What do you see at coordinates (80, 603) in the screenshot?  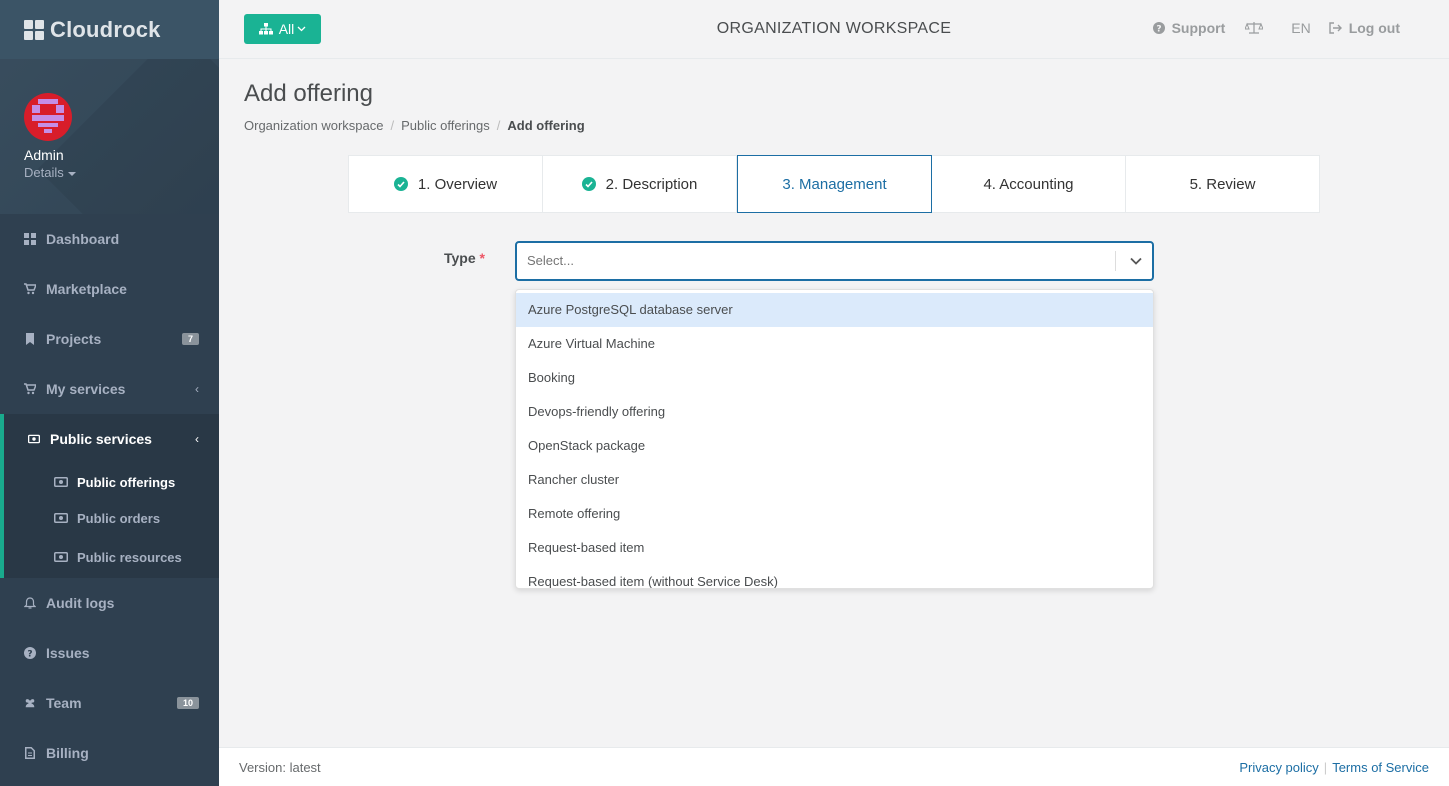 I see `sidebar-item-label: Audit logs` at bounding box center [80, 603].